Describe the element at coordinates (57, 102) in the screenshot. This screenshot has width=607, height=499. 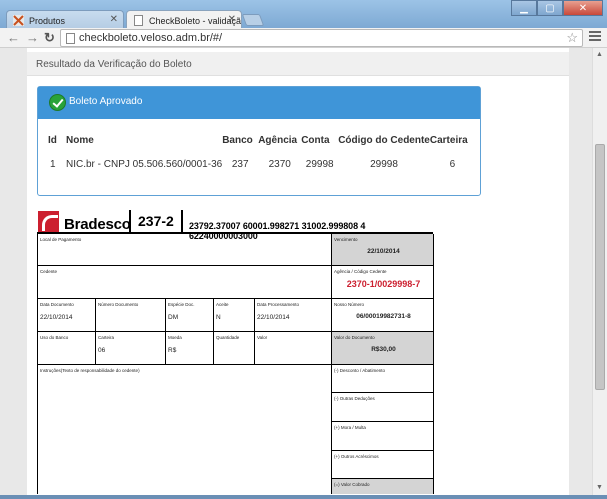
I see `check-circle-icon` at that location.